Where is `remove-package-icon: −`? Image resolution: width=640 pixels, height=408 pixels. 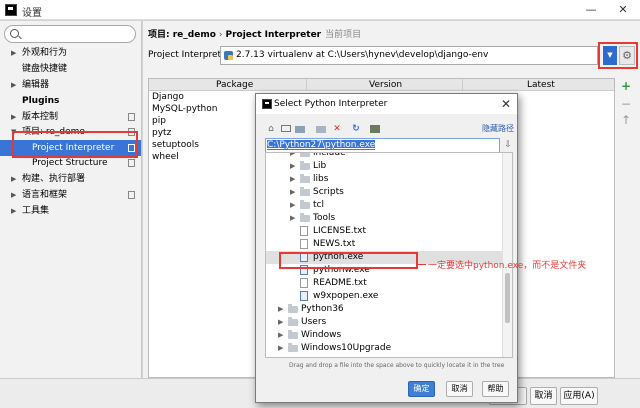
remove-package-icon: − is located at coordinates (626, 104).